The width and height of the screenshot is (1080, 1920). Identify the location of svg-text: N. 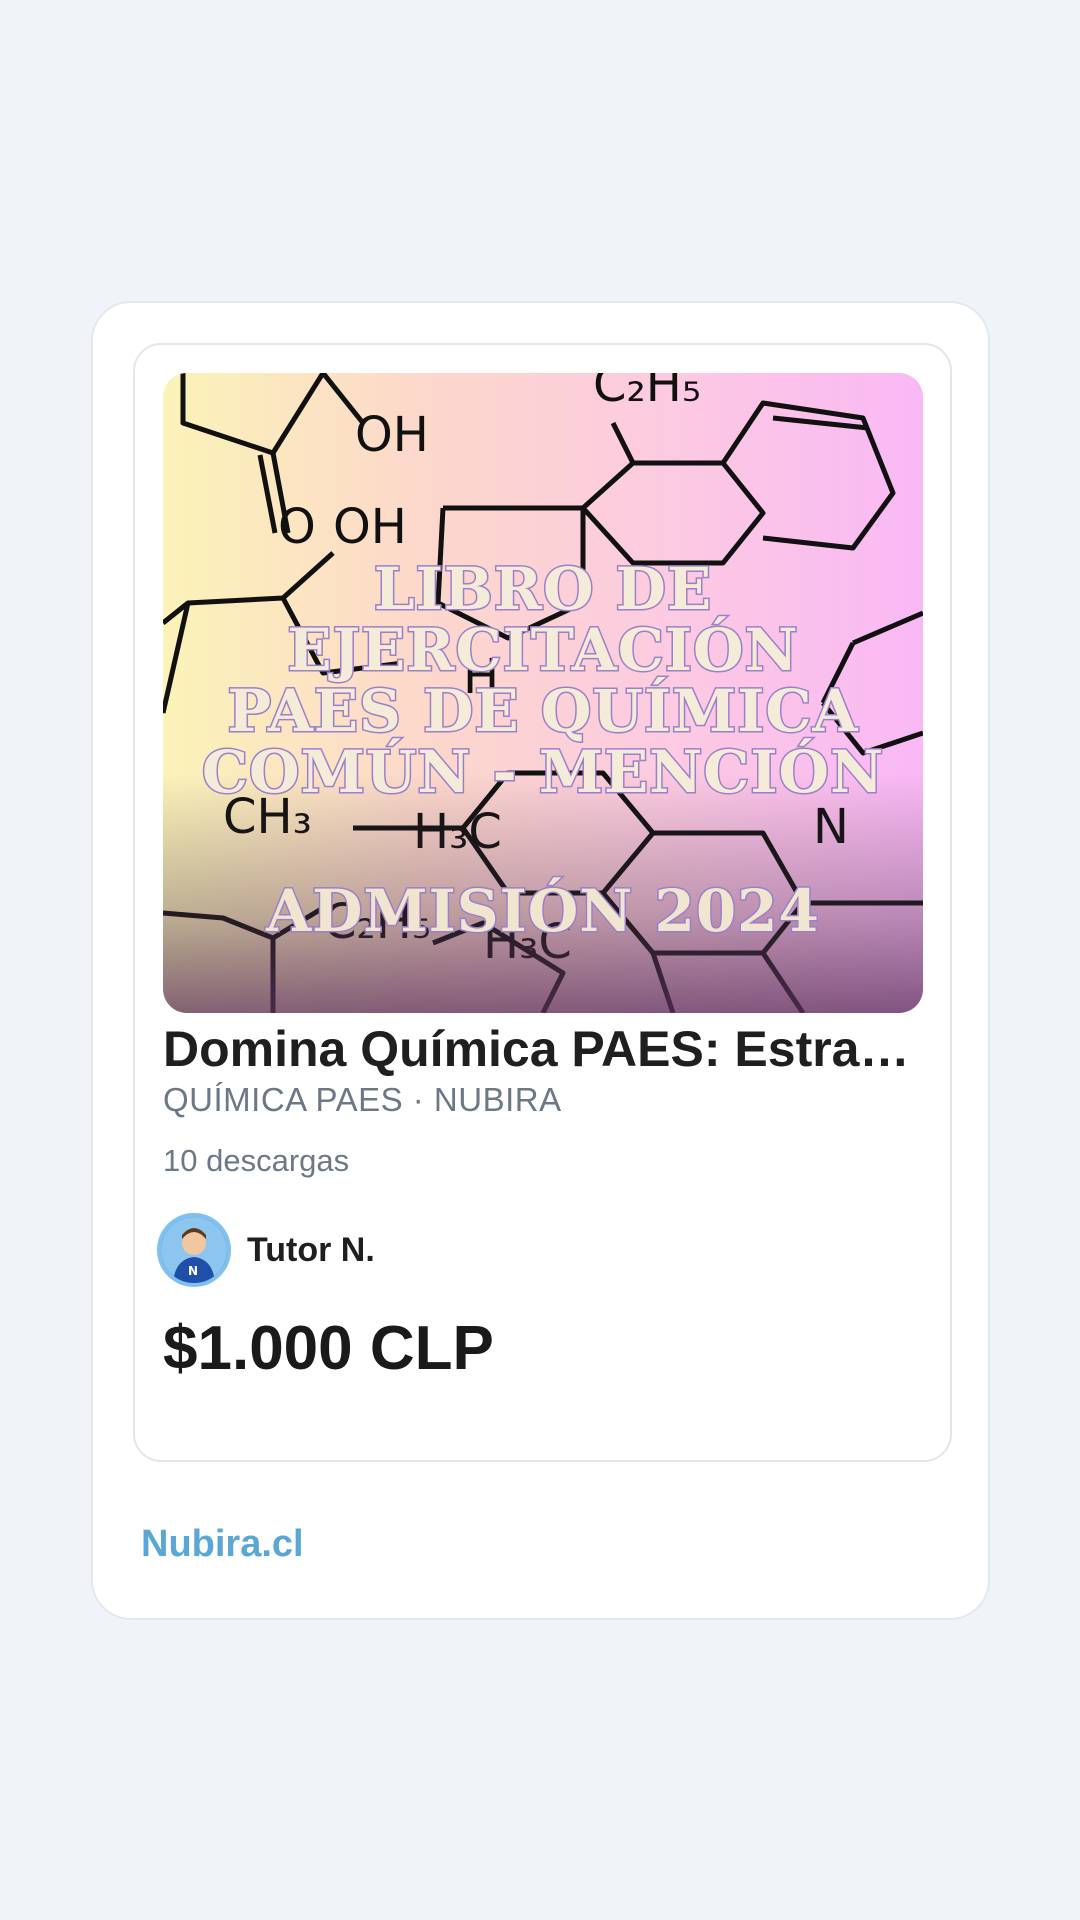
(193, 1271).